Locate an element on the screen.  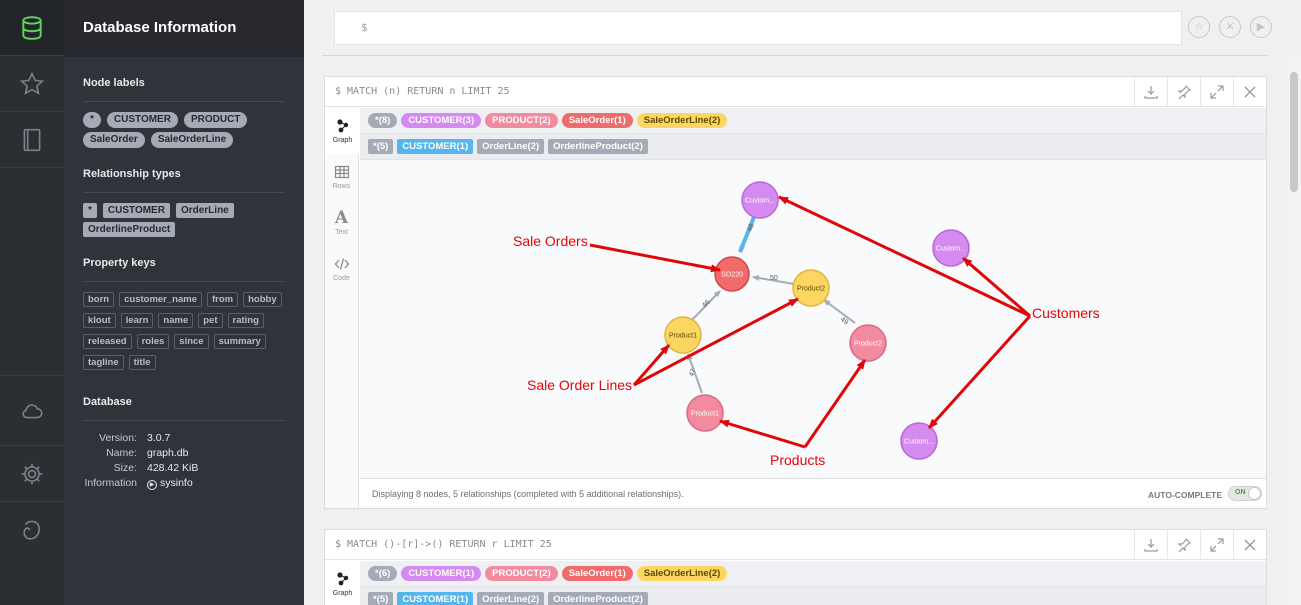
star-icon: ☆ is located at coordinates (1199, 26).